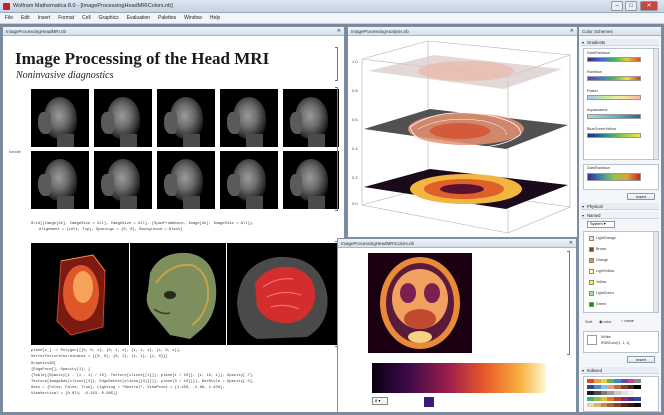  What do you see at coordinates (598, 53) in the screenshot?
I see `gradient-name: DarkRainbow` at bounding box center [598, 53].